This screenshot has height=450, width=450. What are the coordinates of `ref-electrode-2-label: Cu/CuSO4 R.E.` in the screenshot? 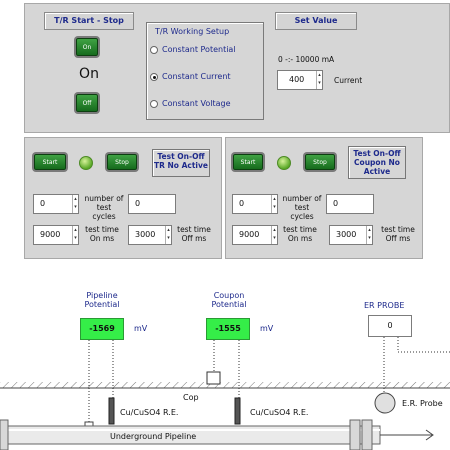 It's located at (279, 412).